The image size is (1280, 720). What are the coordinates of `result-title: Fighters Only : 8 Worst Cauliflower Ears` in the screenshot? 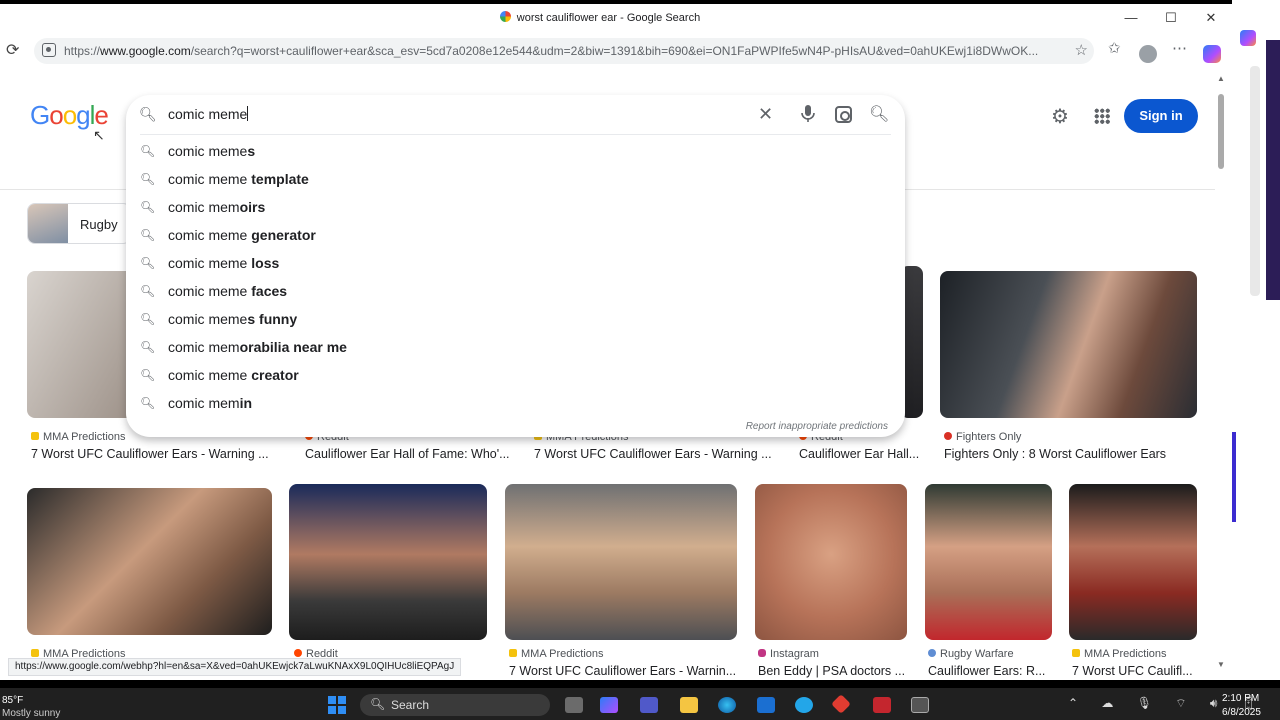 It's located at (1069, 454).